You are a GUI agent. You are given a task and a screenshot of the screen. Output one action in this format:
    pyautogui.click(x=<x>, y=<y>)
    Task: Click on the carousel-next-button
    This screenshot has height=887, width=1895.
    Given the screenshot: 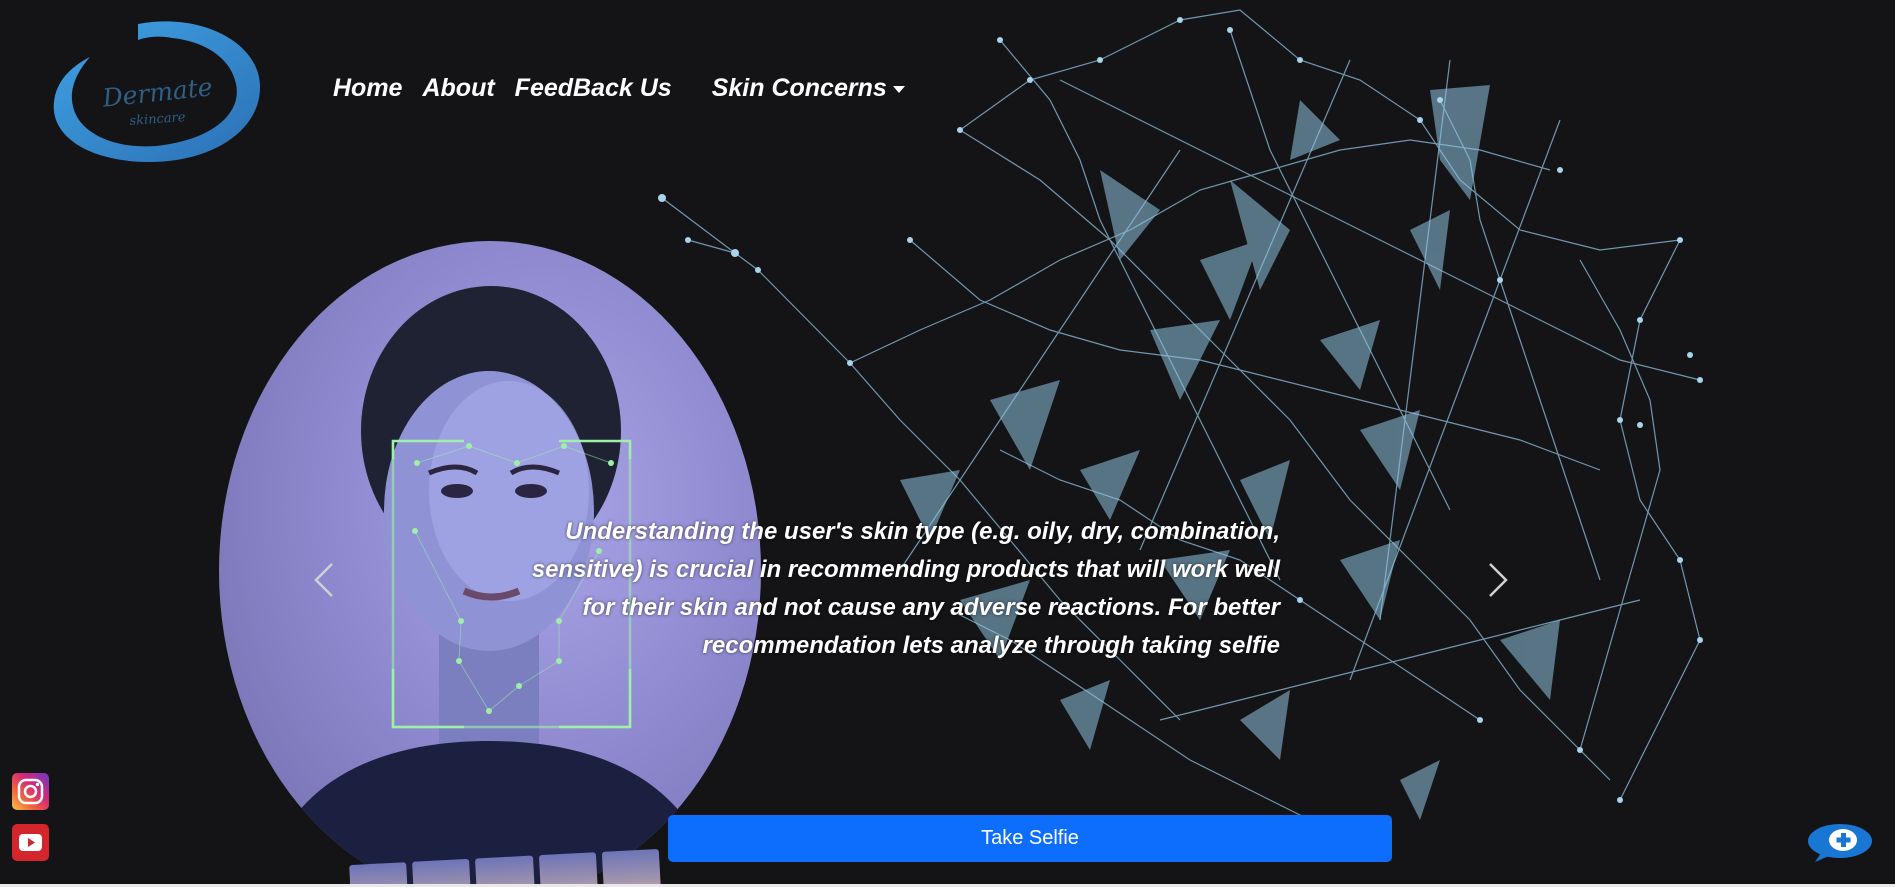 What is the action you would take?
    pyautogui.click(x=1497, y=580)
    